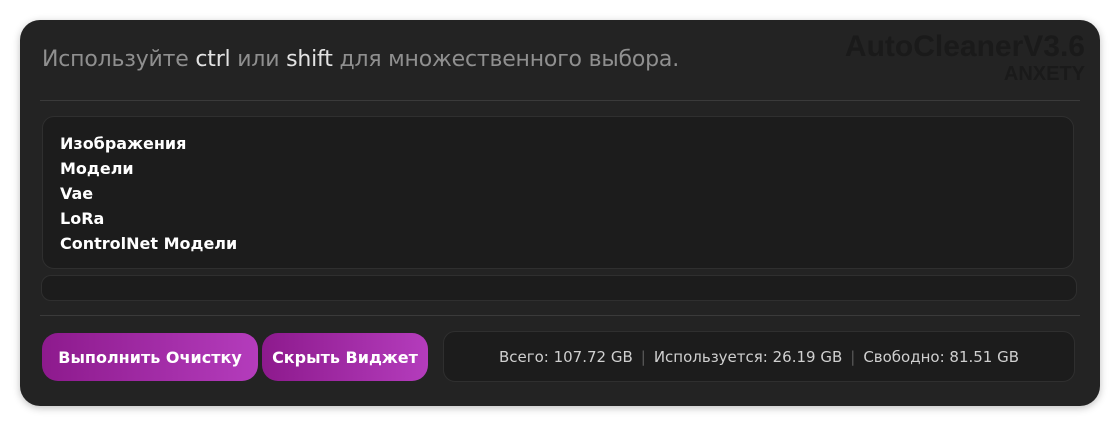 The image size is (1120, 427). Describe the element at coordinates (964, 46) in the screenshot. I see `brand-title: AutoCleanerV3.6` at that location.